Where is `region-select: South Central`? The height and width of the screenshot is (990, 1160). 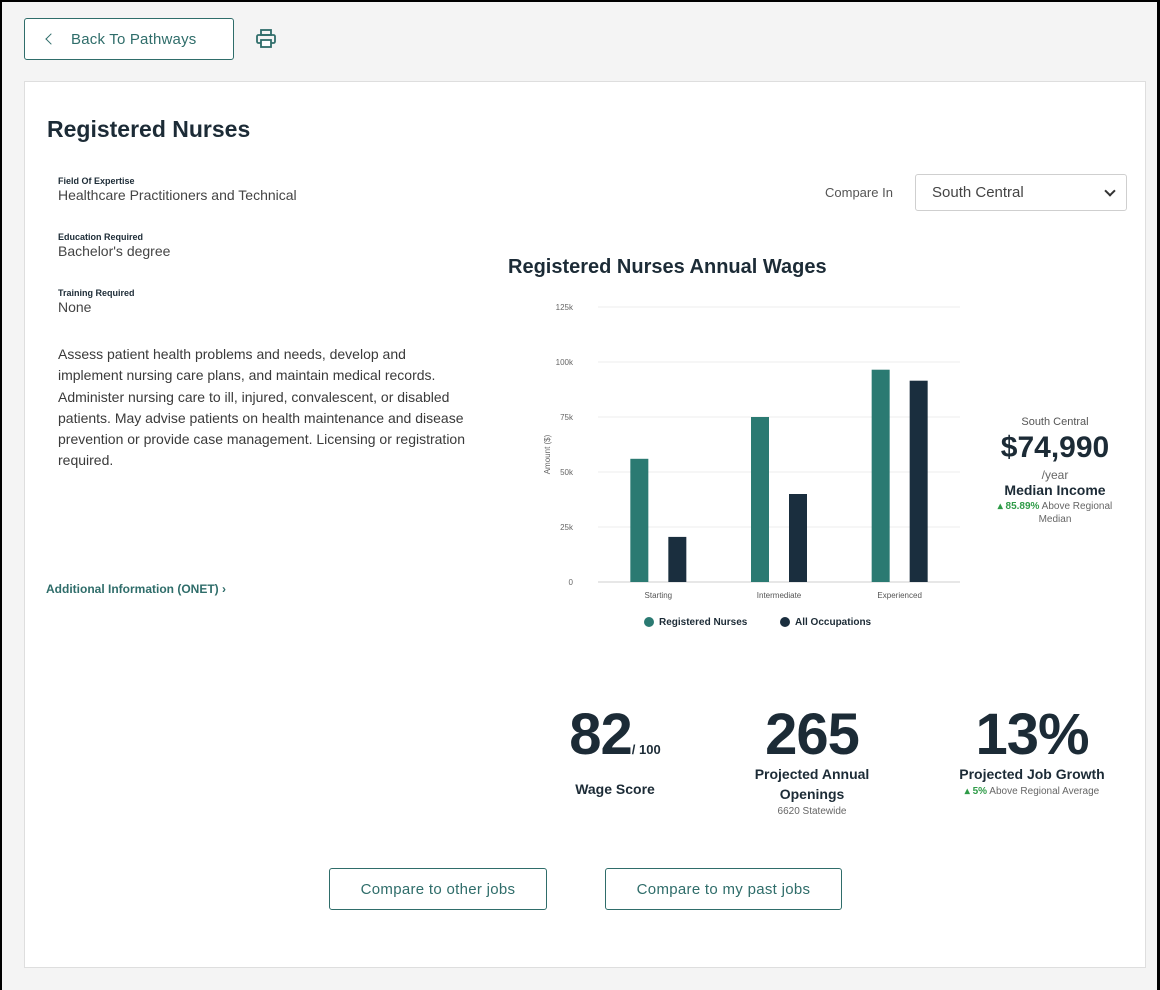
region-select: South Central is located at coordinates (1021, 192).